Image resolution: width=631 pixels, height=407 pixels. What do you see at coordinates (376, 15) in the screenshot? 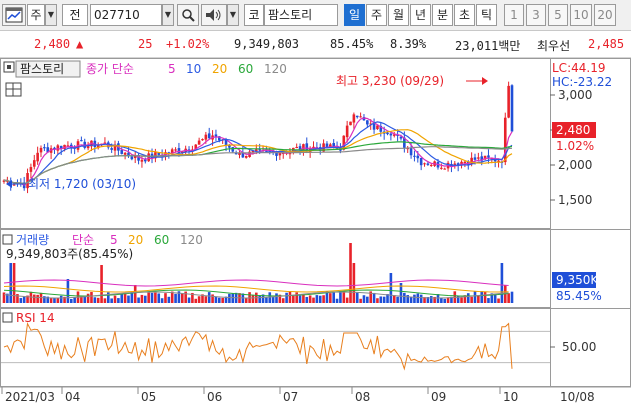
I see `period-button-1: 주` at bounding box center [376, 15].